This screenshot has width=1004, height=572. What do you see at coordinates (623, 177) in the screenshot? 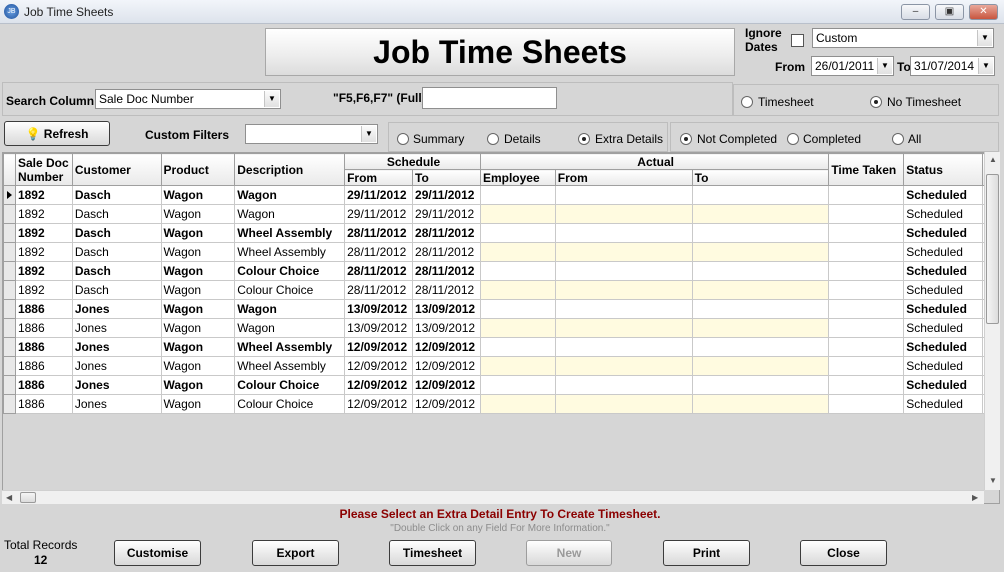
I see `col-actual-from: From` at bounding box center [623, 177].